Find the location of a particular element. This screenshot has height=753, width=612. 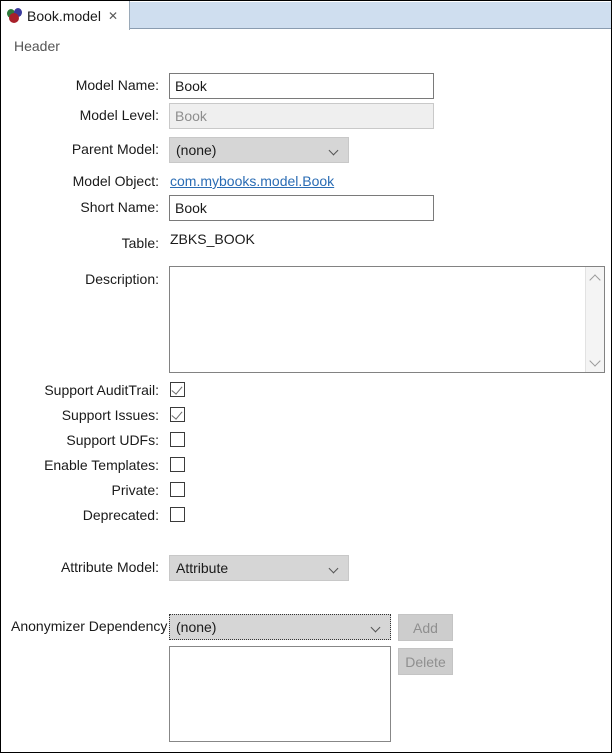

description-textarea is located at coordinates (377, 319).